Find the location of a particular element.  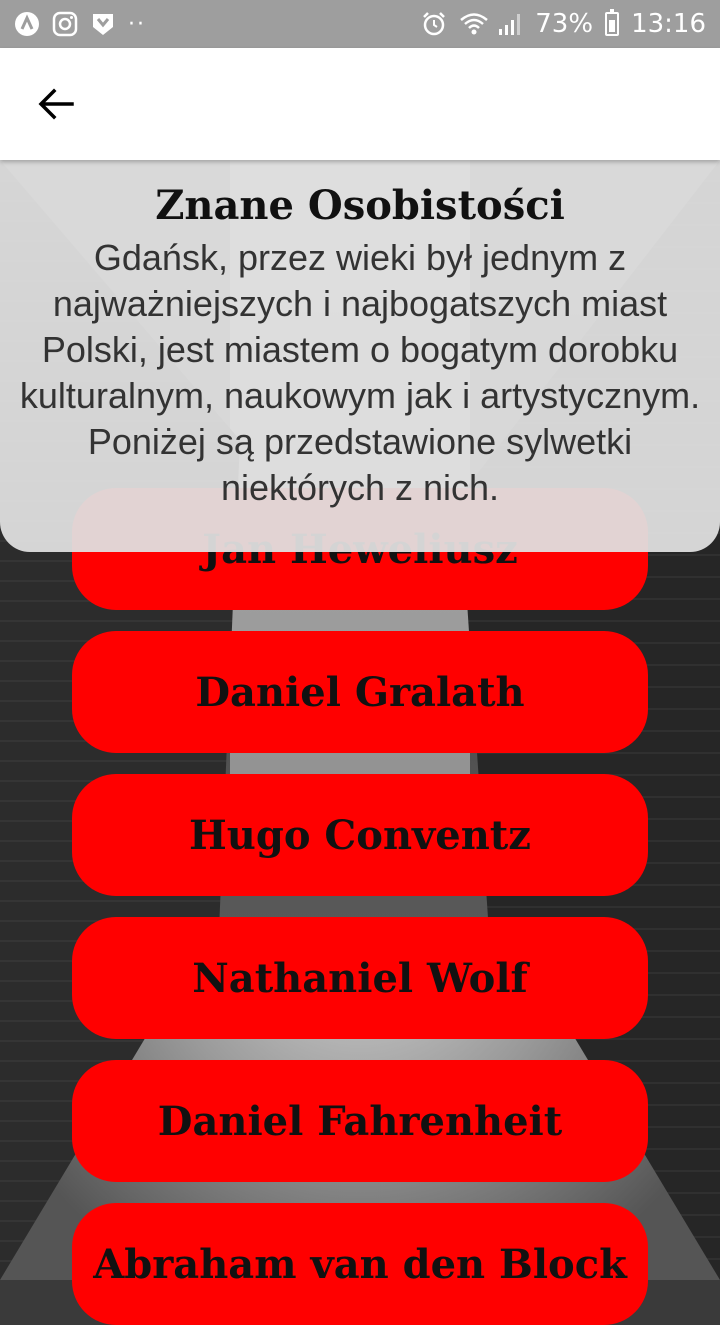

back-button is located at coordinates (56, 104).